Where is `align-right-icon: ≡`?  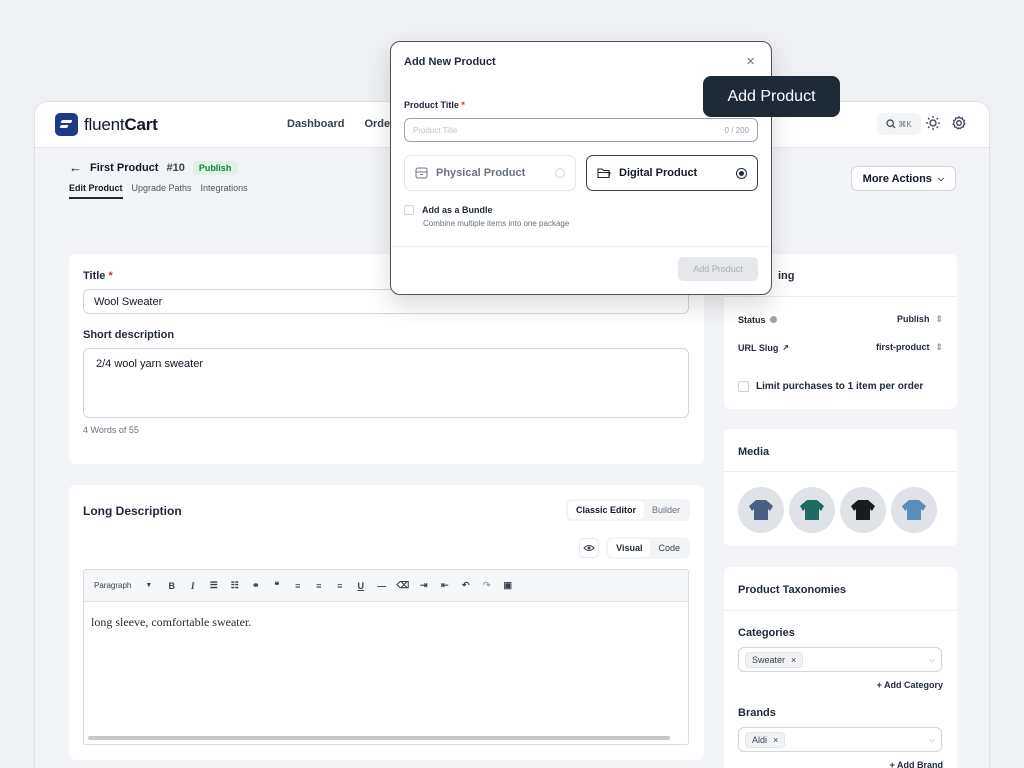
align-right-icon: ≡ is located at coordinates (339, 585).